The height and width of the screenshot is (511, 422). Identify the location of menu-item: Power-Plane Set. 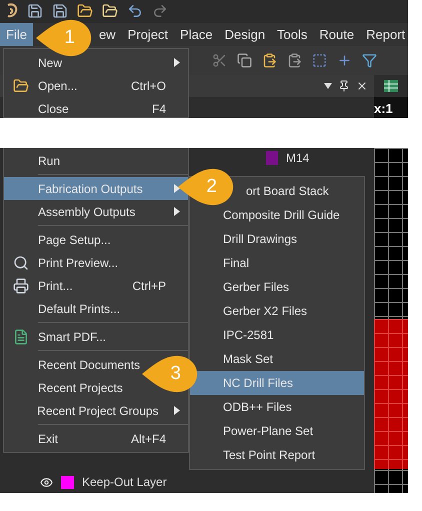
(277, 431).